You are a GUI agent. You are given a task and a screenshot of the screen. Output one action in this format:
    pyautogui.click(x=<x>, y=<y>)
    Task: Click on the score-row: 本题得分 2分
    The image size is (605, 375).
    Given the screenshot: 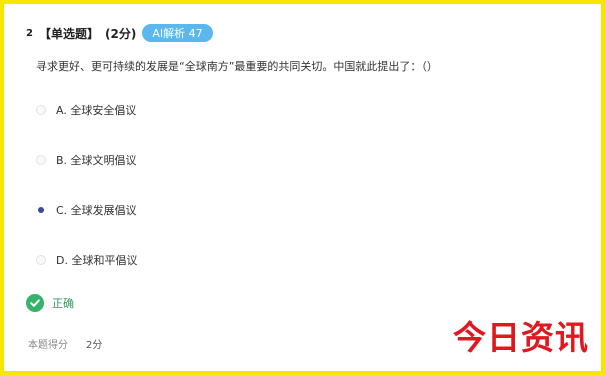 What is the action you would take?
    pyautogui.click(x=65, y=343)
    